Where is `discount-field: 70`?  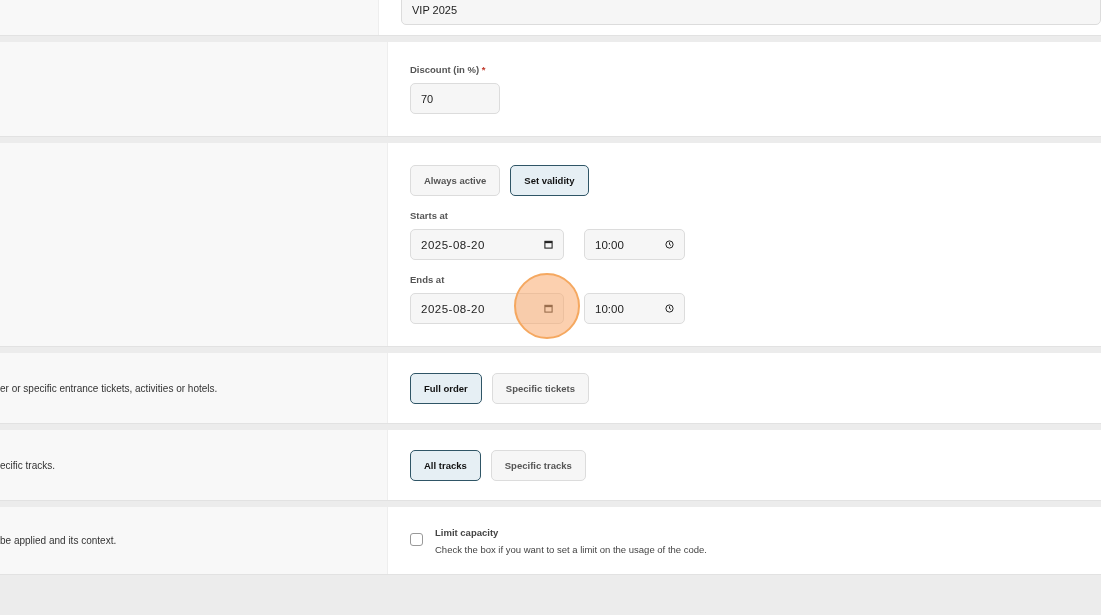
discount-field: 70 is located at coordinates (455, 98).